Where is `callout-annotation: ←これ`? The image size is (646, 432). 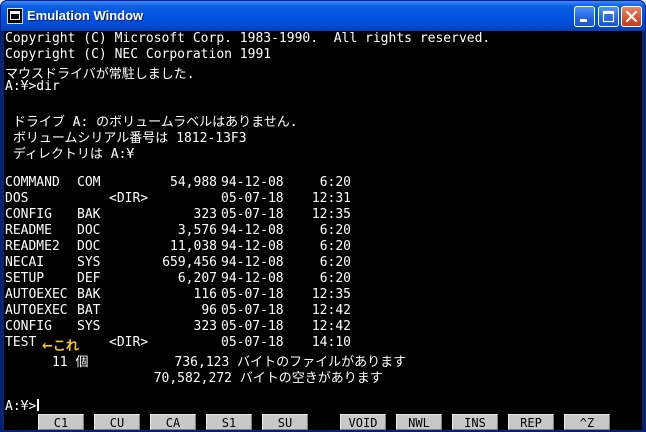
callout-annotation: ←これ is located at coordinates (60, 344).